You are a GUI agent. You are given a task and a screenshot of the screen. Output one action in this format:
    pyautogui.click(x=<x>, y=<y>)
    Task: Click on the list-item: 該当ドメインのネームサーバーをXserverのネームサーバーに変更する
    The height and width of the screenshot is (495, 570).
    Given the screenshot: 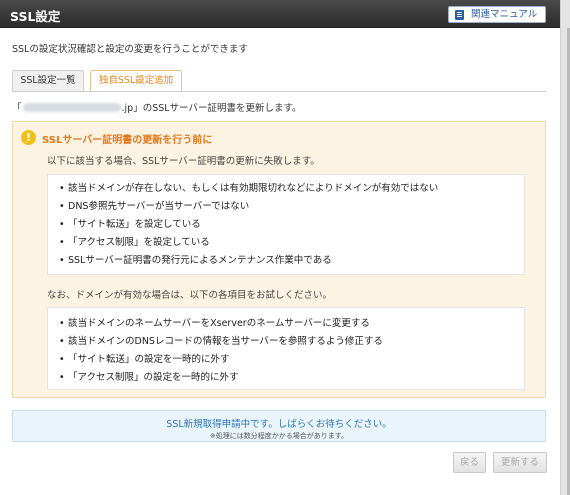 What is the action you would take?
    pyautogui.click(x=291, y=324)
    